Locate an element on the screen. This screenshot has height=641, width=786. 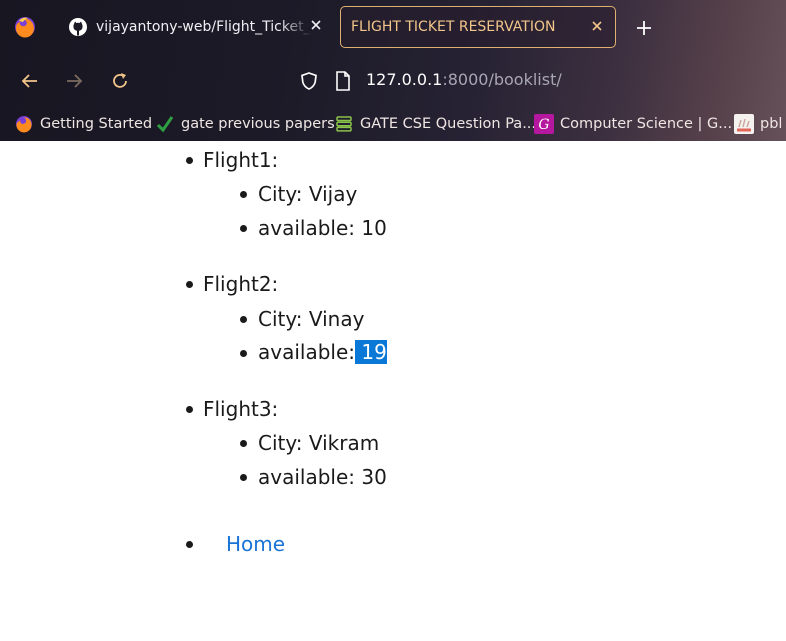
bookmark-gate-previous-papers: gate previous papers is located at coordinates (245, 123).